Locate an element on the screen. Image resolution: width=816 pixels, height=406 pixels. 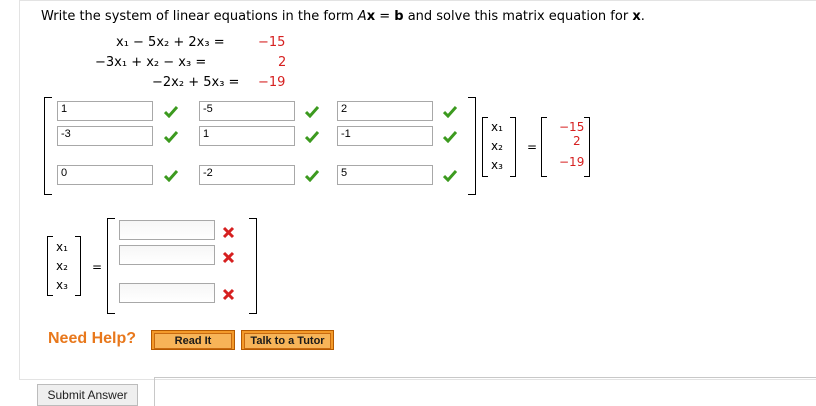
vector-x-left-bracket is located at coordinates (485, 147).